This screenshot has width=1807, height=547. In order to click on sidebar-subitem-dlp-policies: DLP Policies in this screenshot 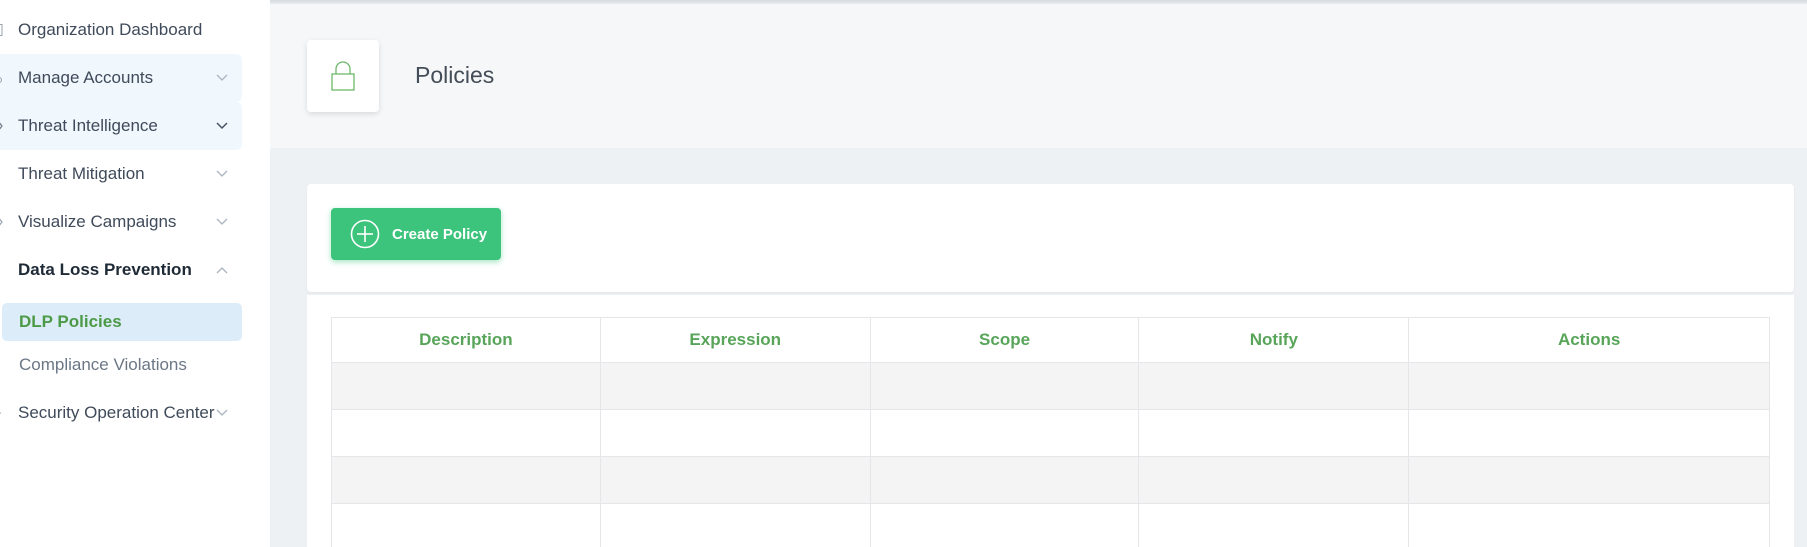, I will do `click(122, 322)`.